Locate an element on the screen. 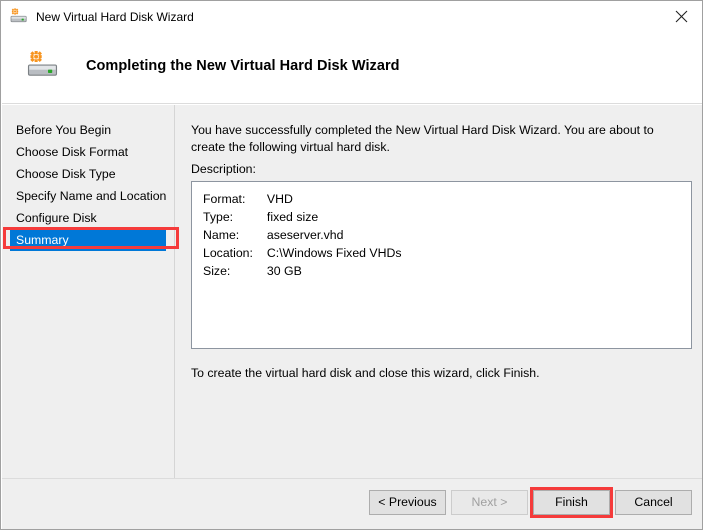 Image resolution: width=703 pixels, height=530 pixels. sidebar-item-before-you-begin: Before You Begin is located at coordinates (88, 130).